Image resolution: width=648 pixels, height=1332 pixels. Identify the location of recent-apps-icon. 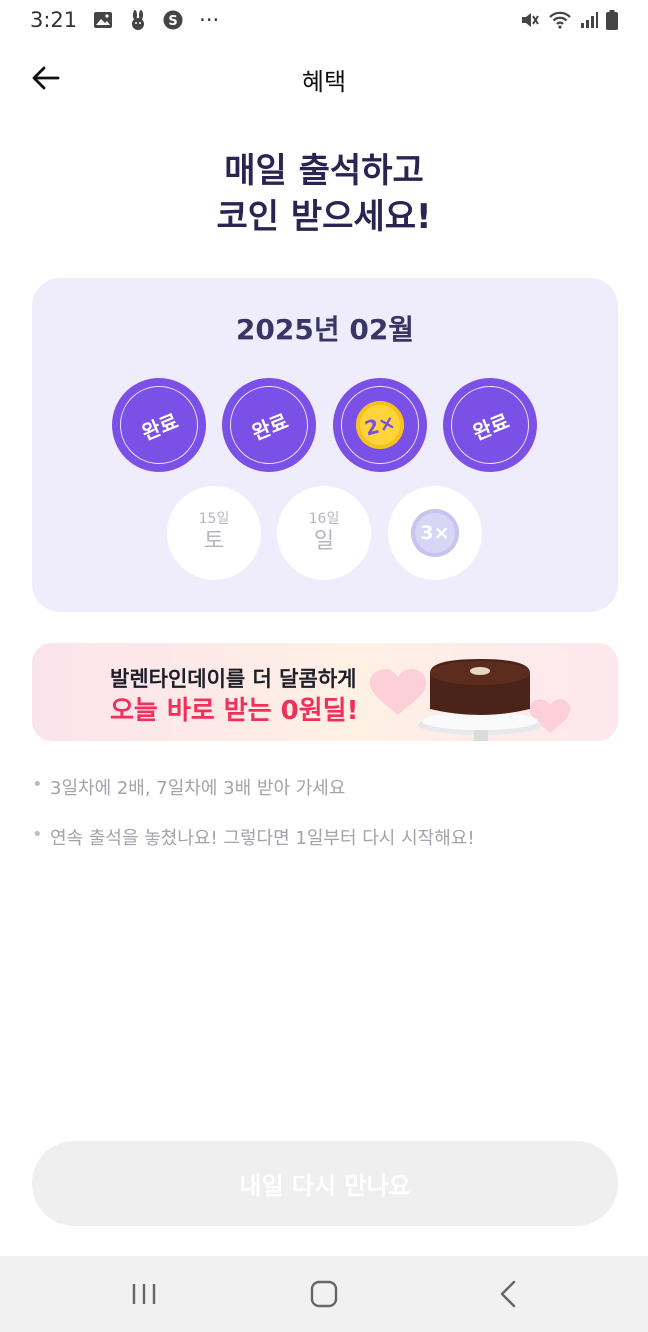
(144, 1294).